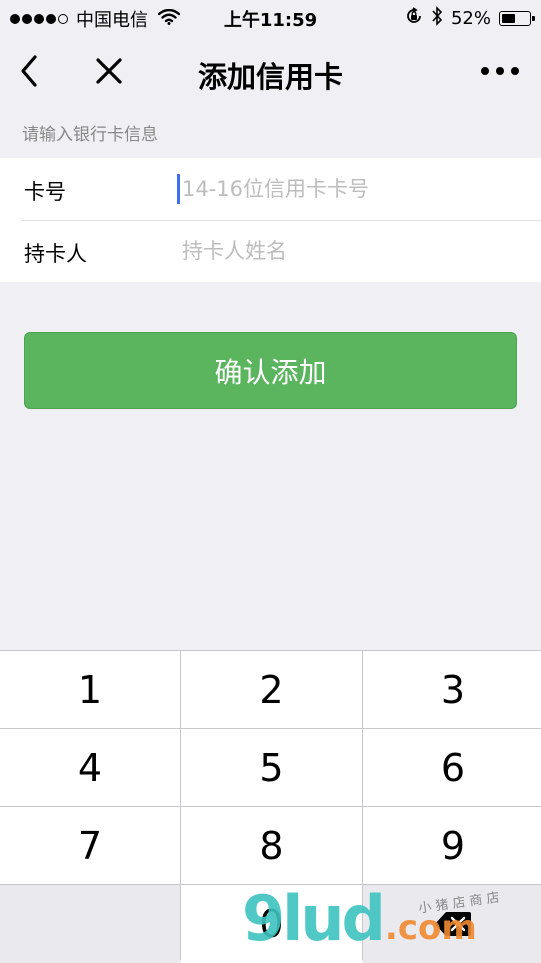  I want to click on section-hint: 请输入银行卡信息, so click(90, 135).